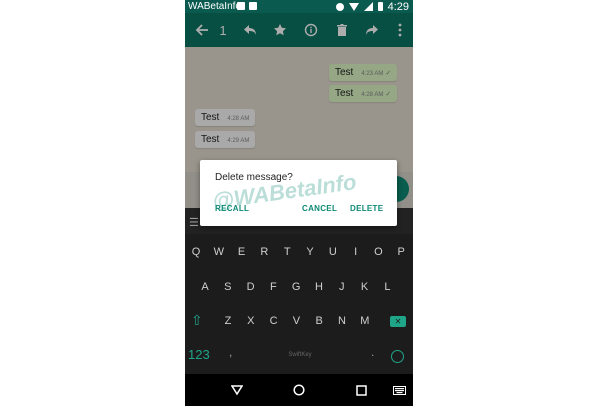 This screenshot has width=600, height=406. I want to click on key-l: L, so click(387, 287).